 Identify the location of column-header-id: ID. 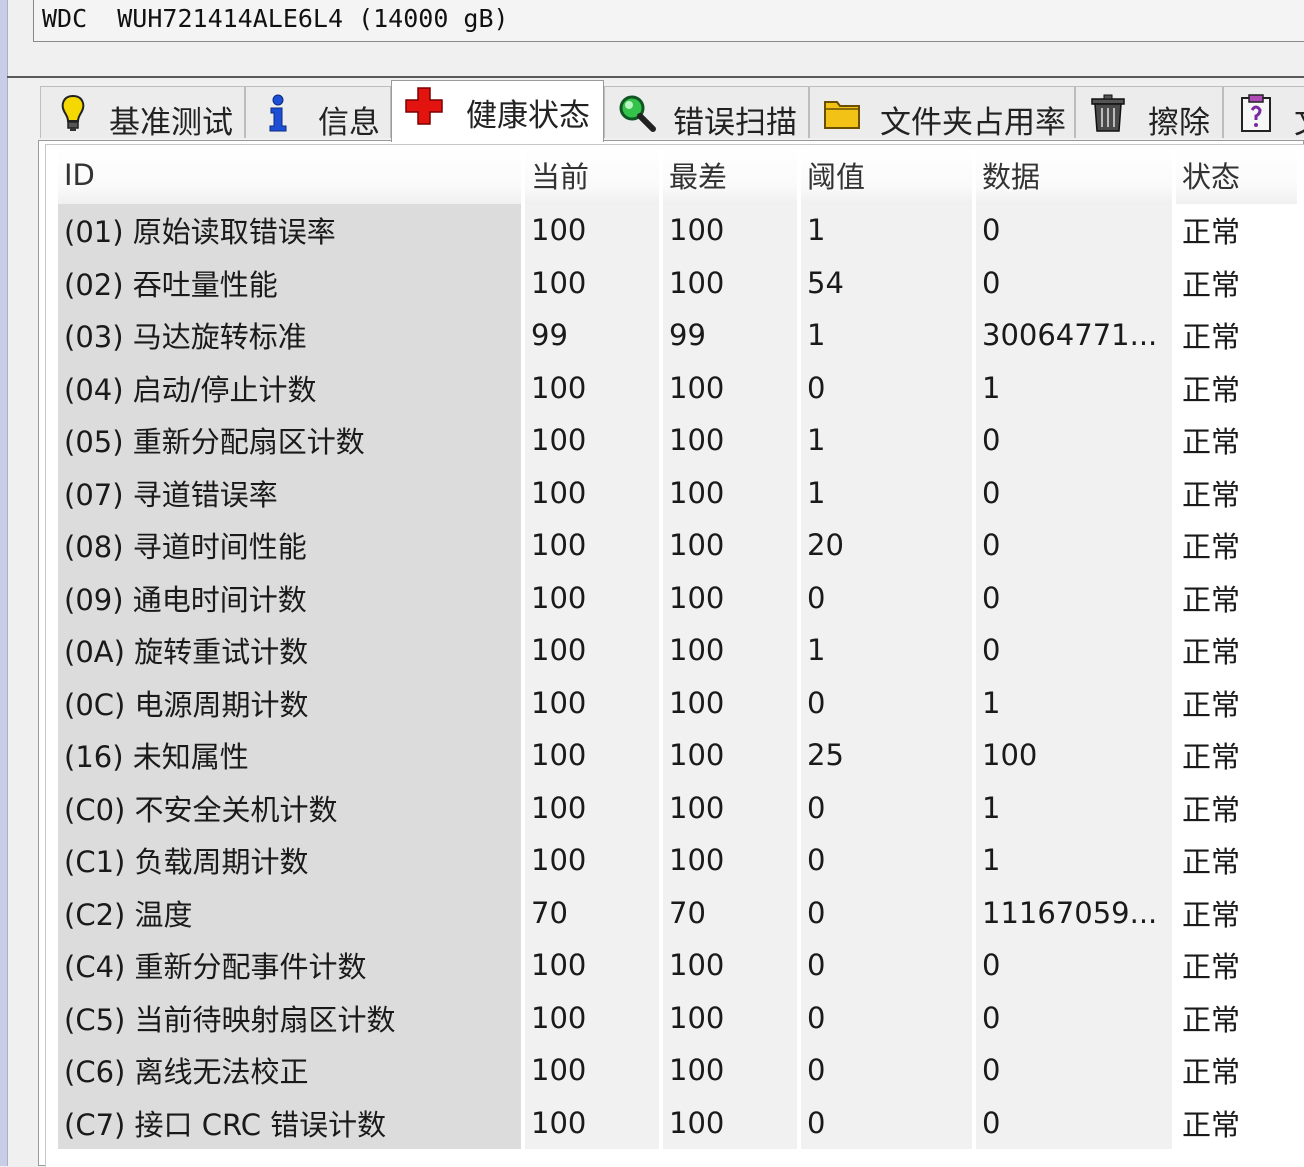
(291, 175).